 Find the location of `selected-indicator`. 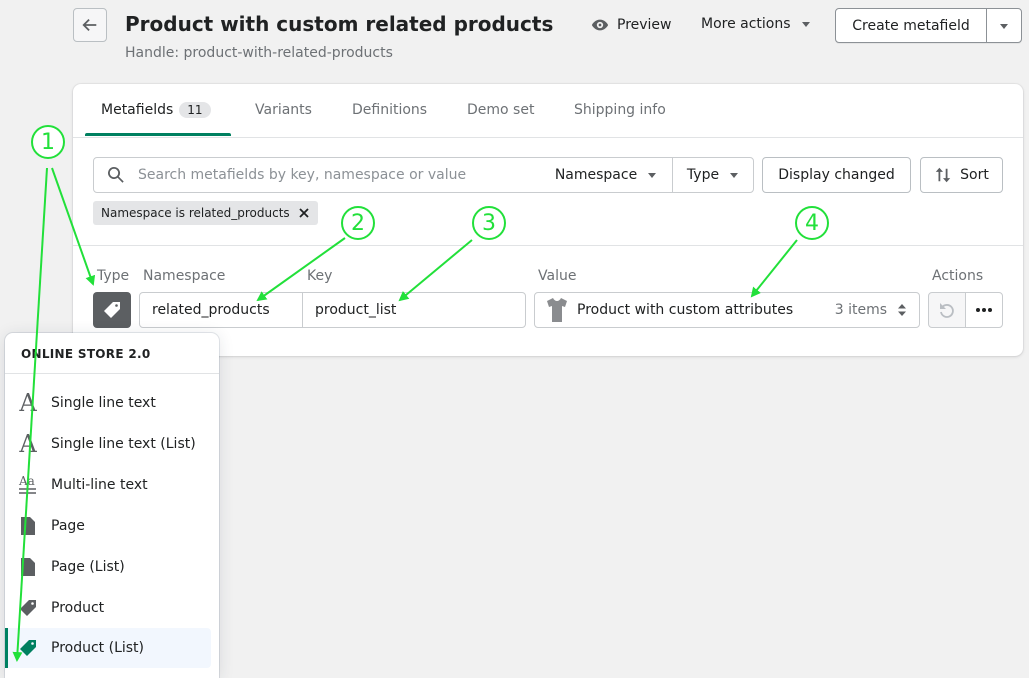

selected-indicator is located at coordinates (6, 648).